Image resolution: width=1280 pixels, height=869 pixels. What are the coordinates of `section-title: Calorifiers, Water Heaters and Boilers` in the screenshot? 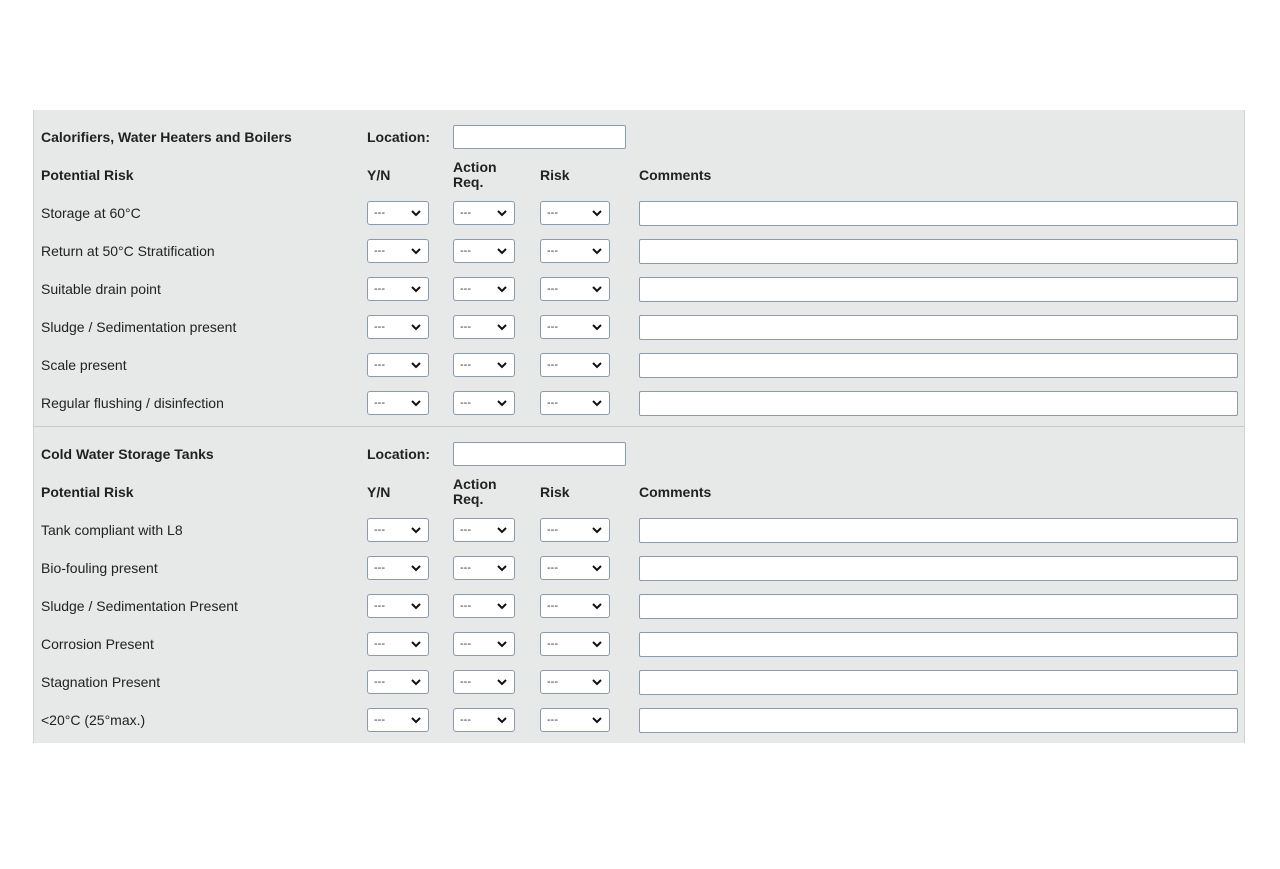 It's located at (166, 137).